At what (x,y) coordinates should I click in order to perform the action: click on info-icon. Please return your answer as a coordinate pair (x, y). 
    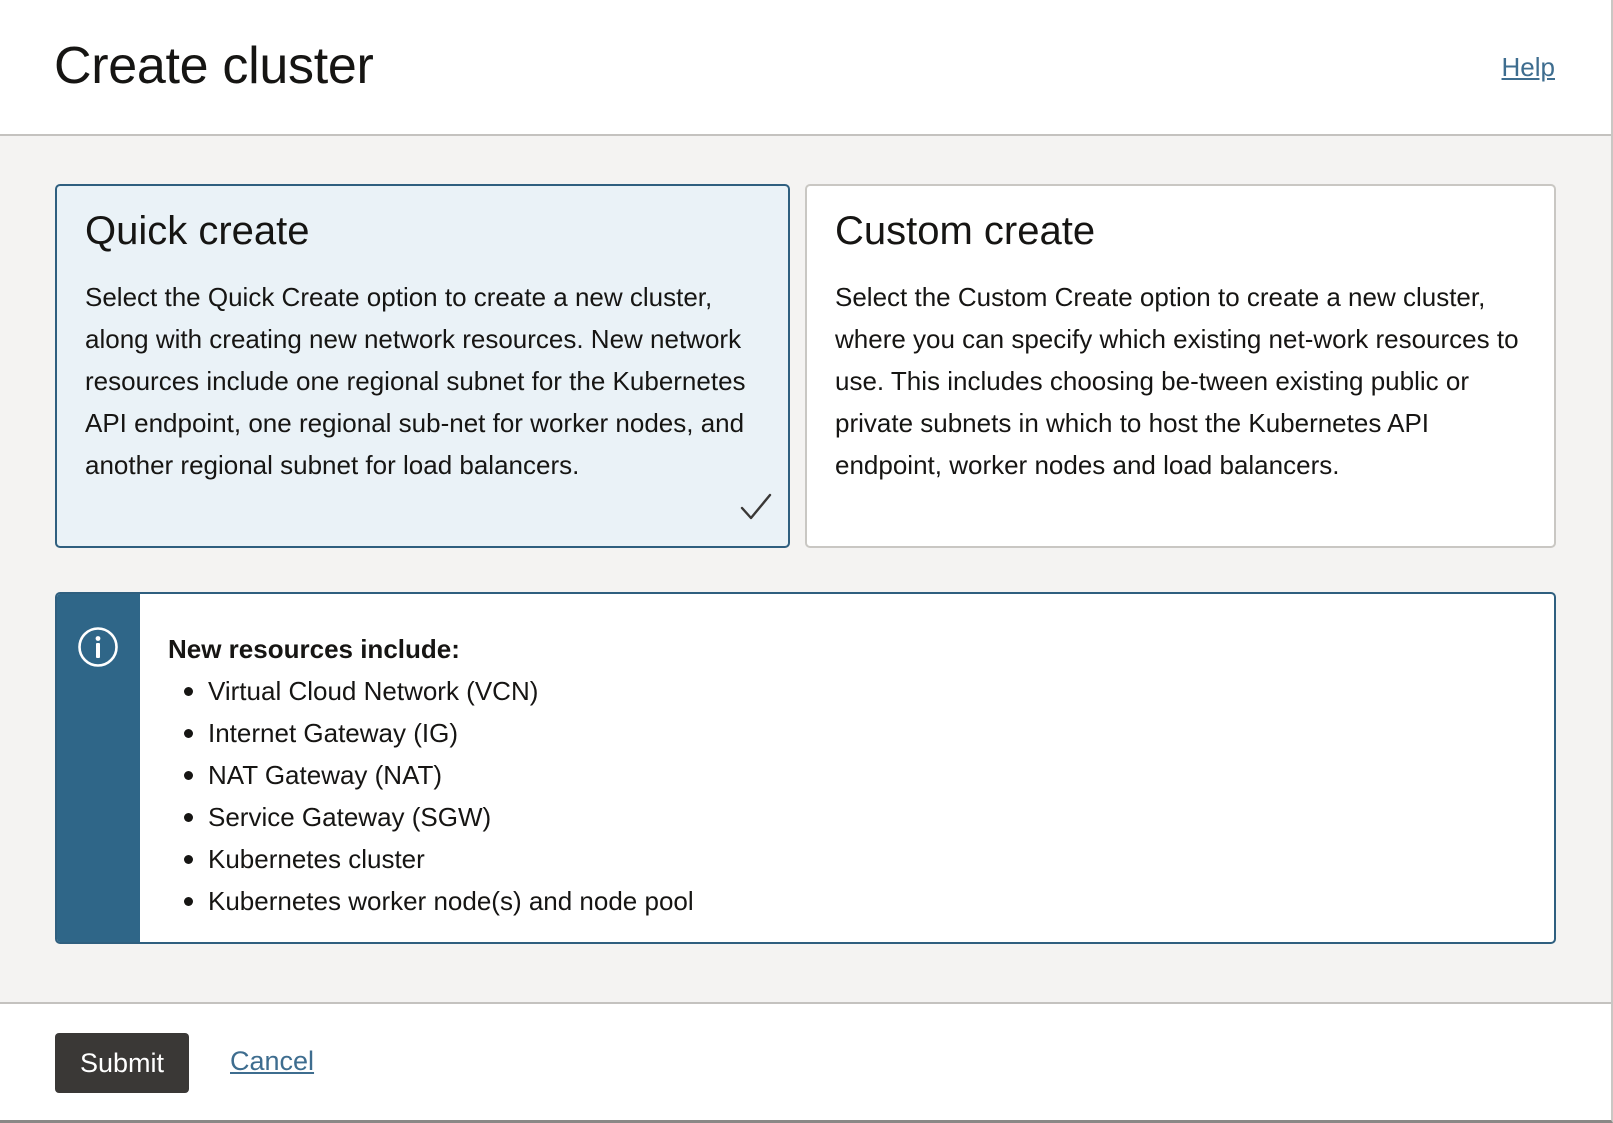
    Looking at the image, I should click on (98, 647).